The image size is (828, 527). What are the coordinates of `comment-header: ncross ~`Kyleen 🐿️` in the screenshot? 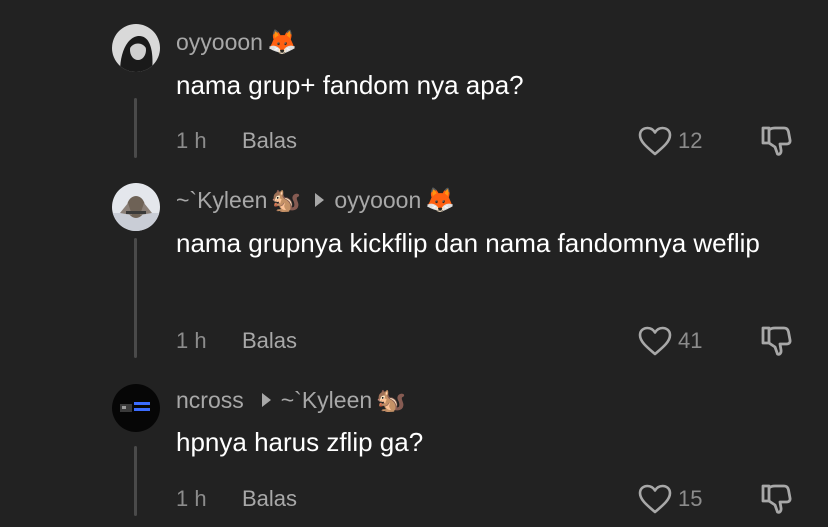 It's located at (291, 400).